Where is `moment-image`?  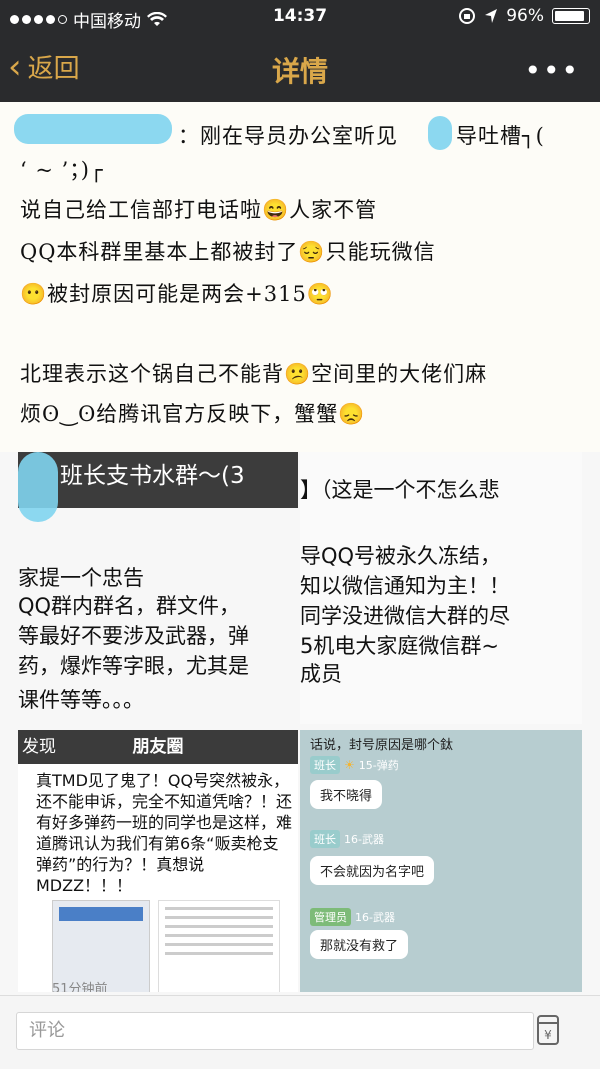 moment-image is located at coordinates (219, 946).